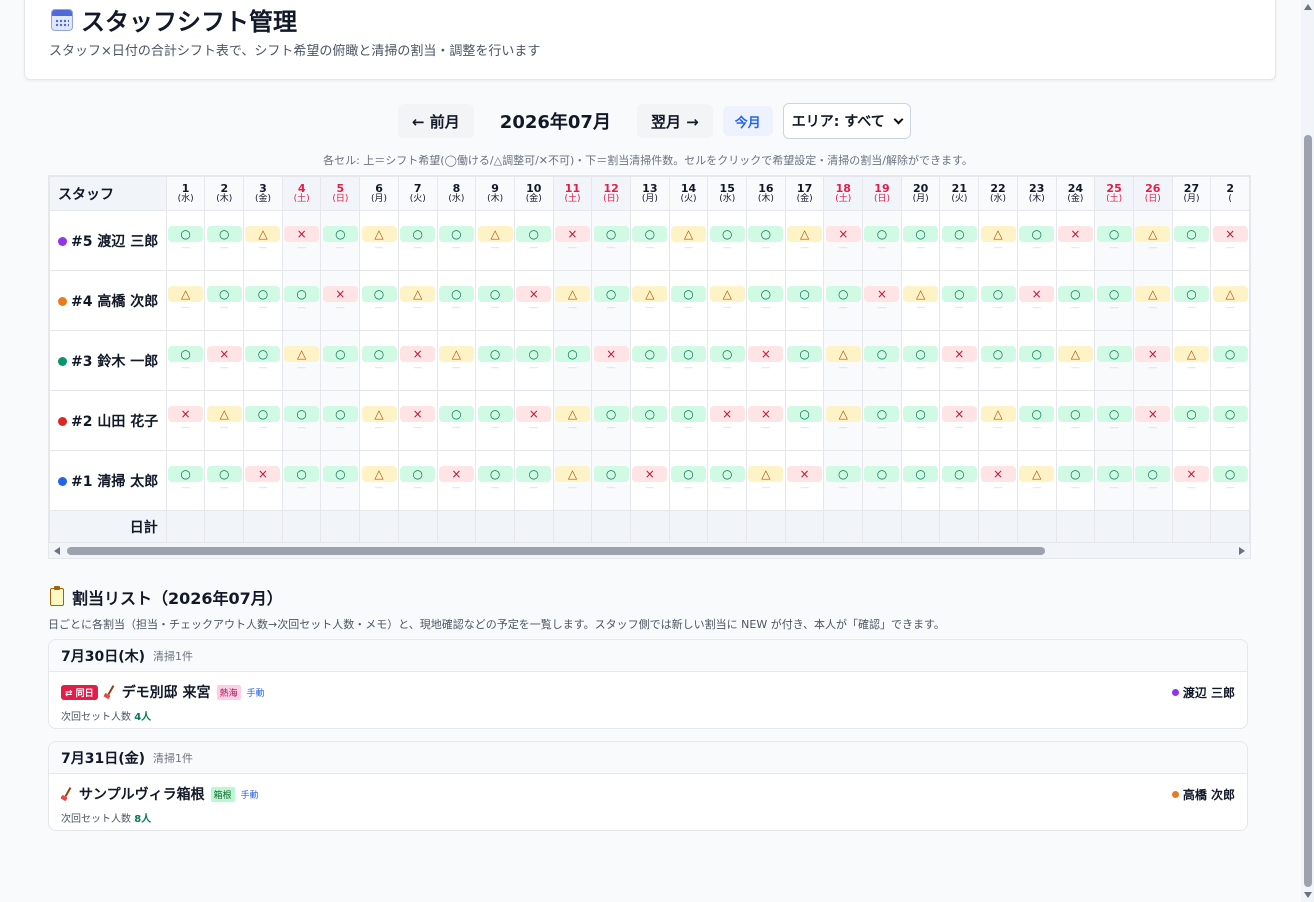 This screenshot has height=902, width=1314. Describe the element at coordinates (436, 121) in the screenshot. I see `prev-month-button: ← 前月` at that location.